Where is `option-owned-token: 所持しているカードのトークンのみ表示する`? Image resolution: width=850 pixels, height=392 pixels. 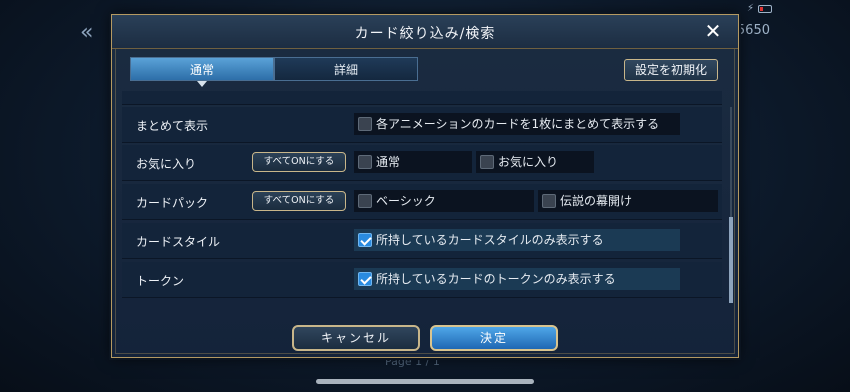 option-owned-token: 所持しているカードのトークンのみ表示する is located at coordinates (517, 279).